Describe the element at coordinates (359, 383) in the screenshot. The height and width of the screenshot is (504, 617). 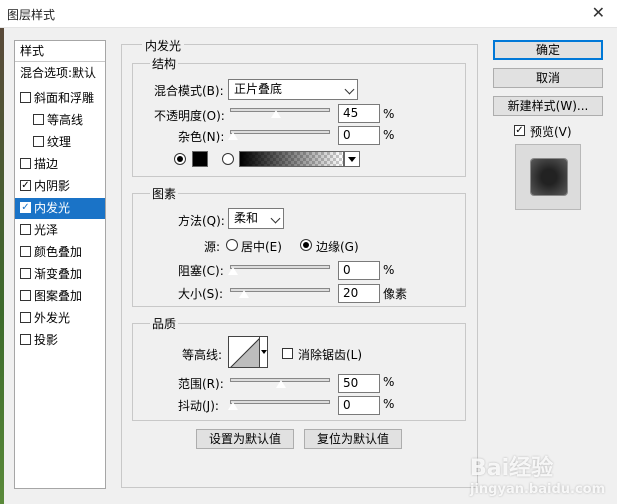
I see `range-input: 50` at that location.